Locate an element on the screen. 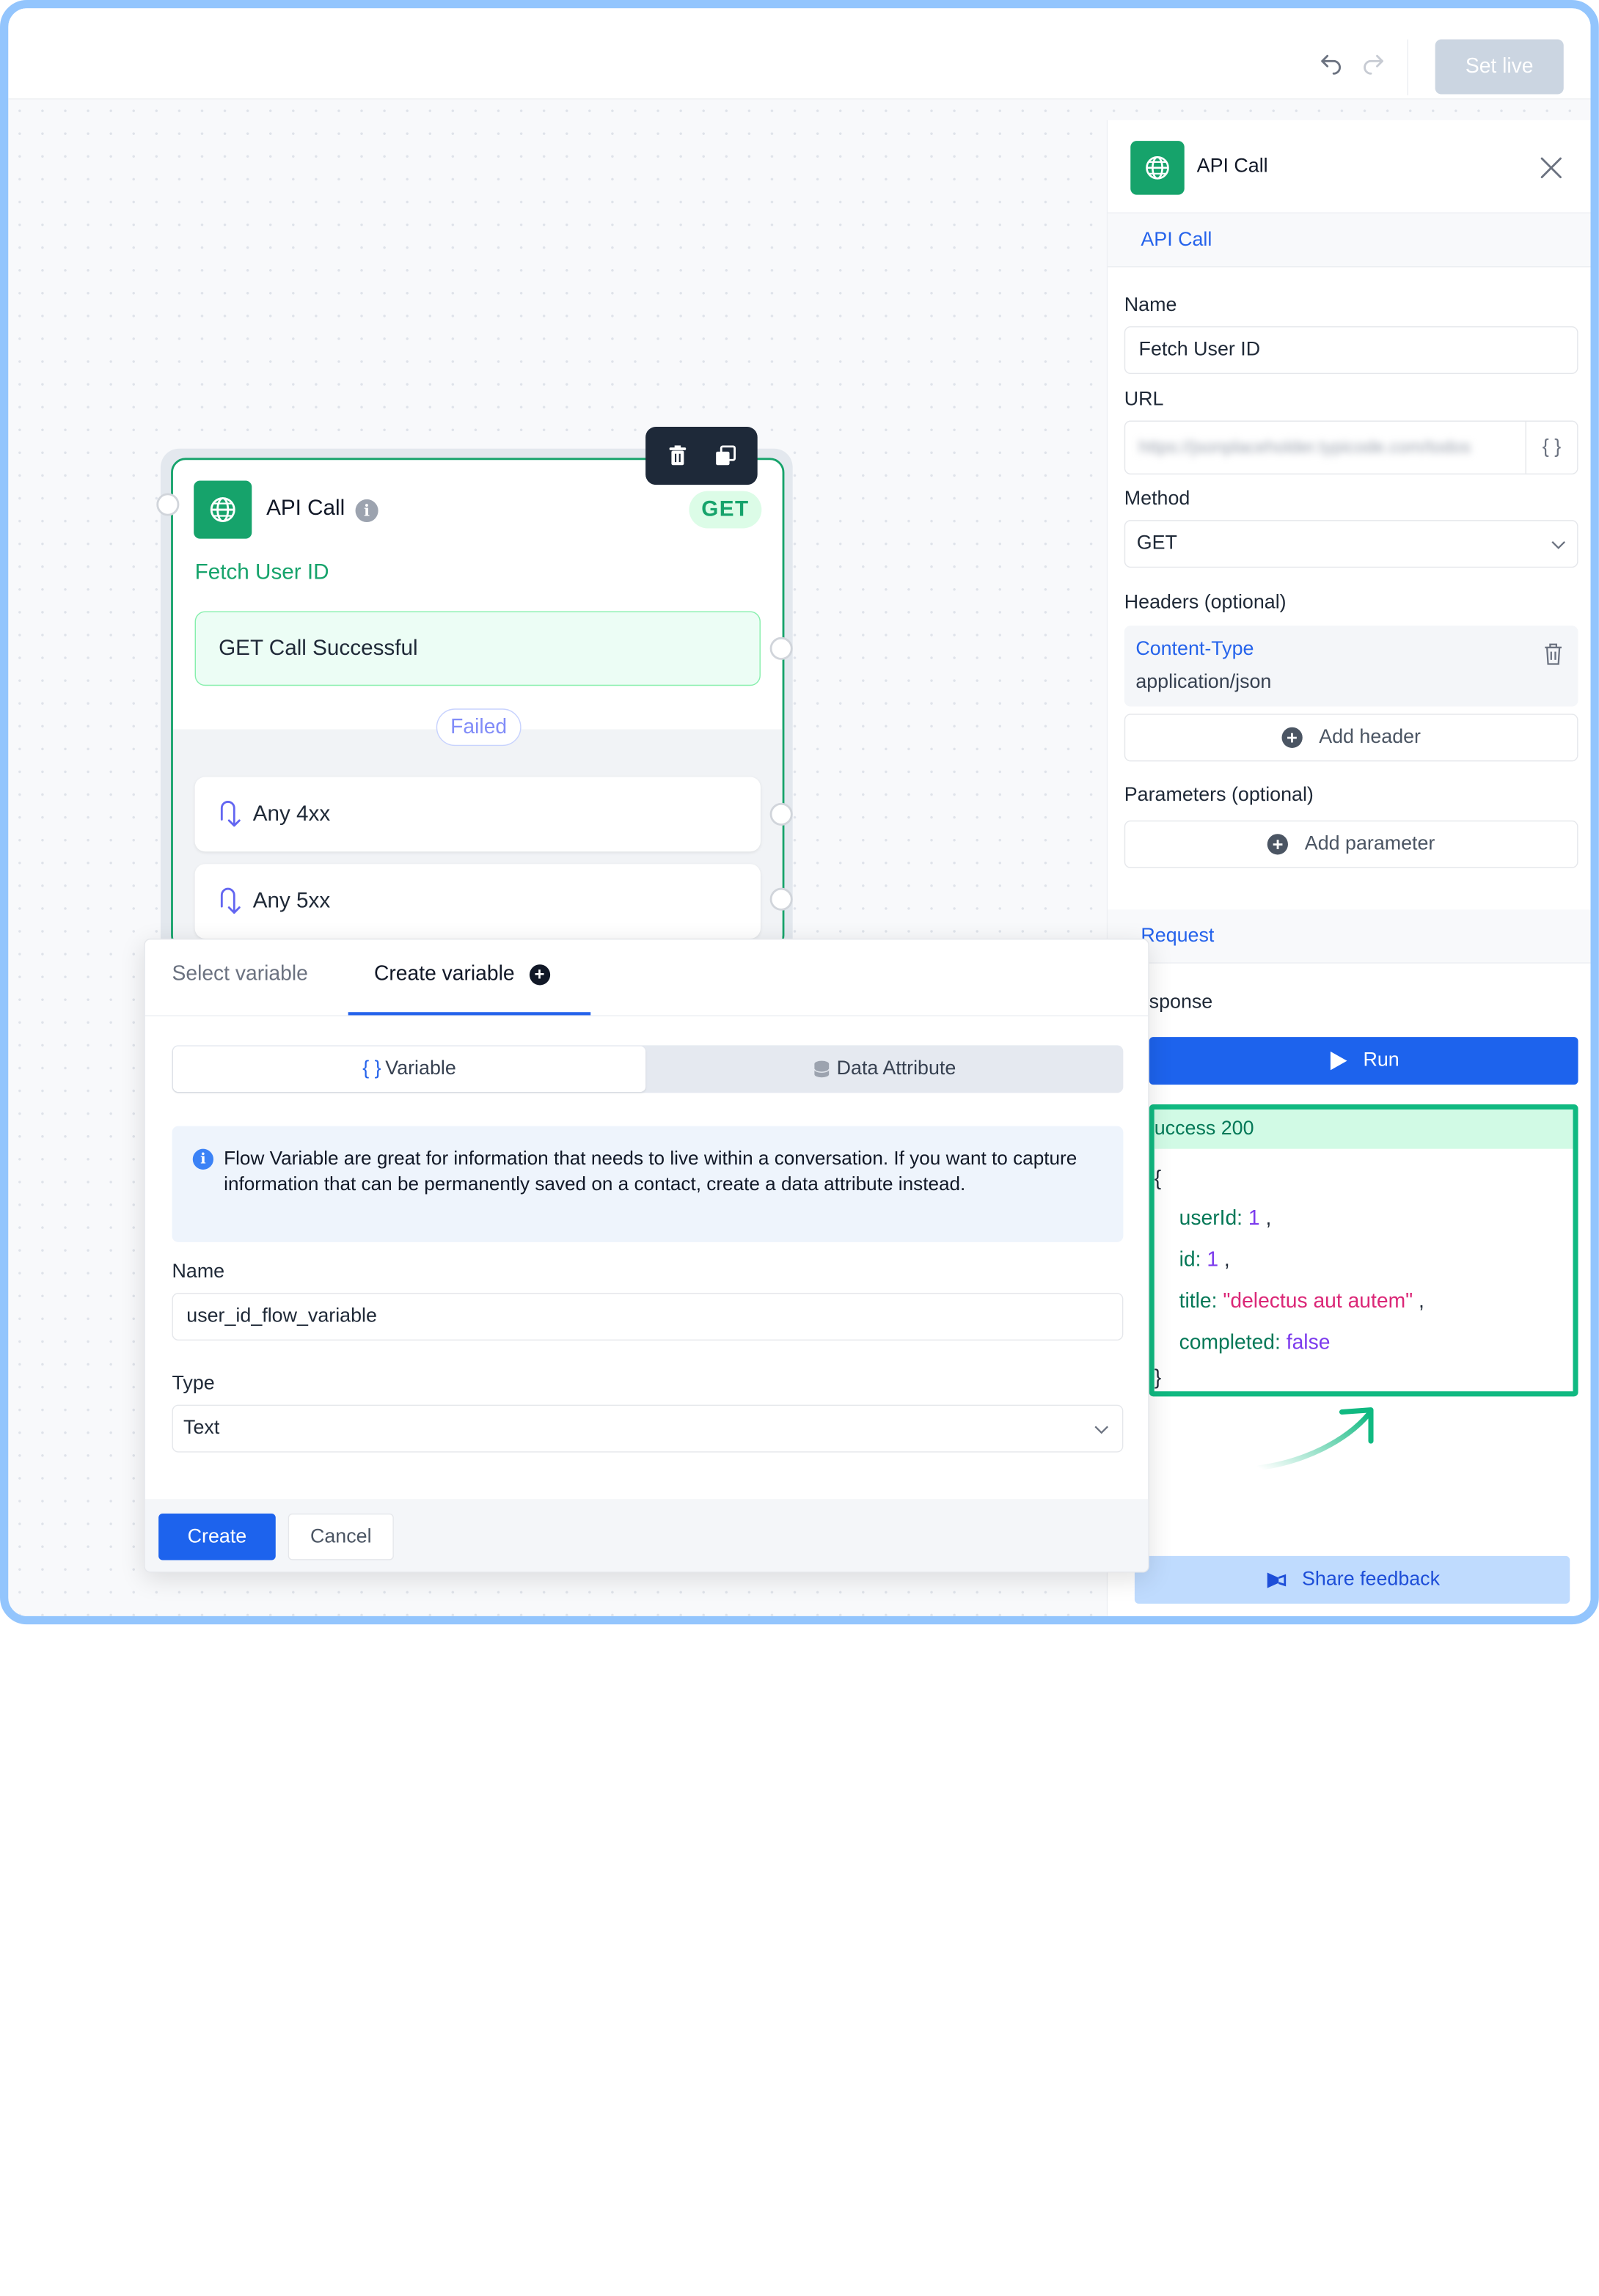  variable-tabs: Select variable Create variable + is located at coordinates (647, 977).